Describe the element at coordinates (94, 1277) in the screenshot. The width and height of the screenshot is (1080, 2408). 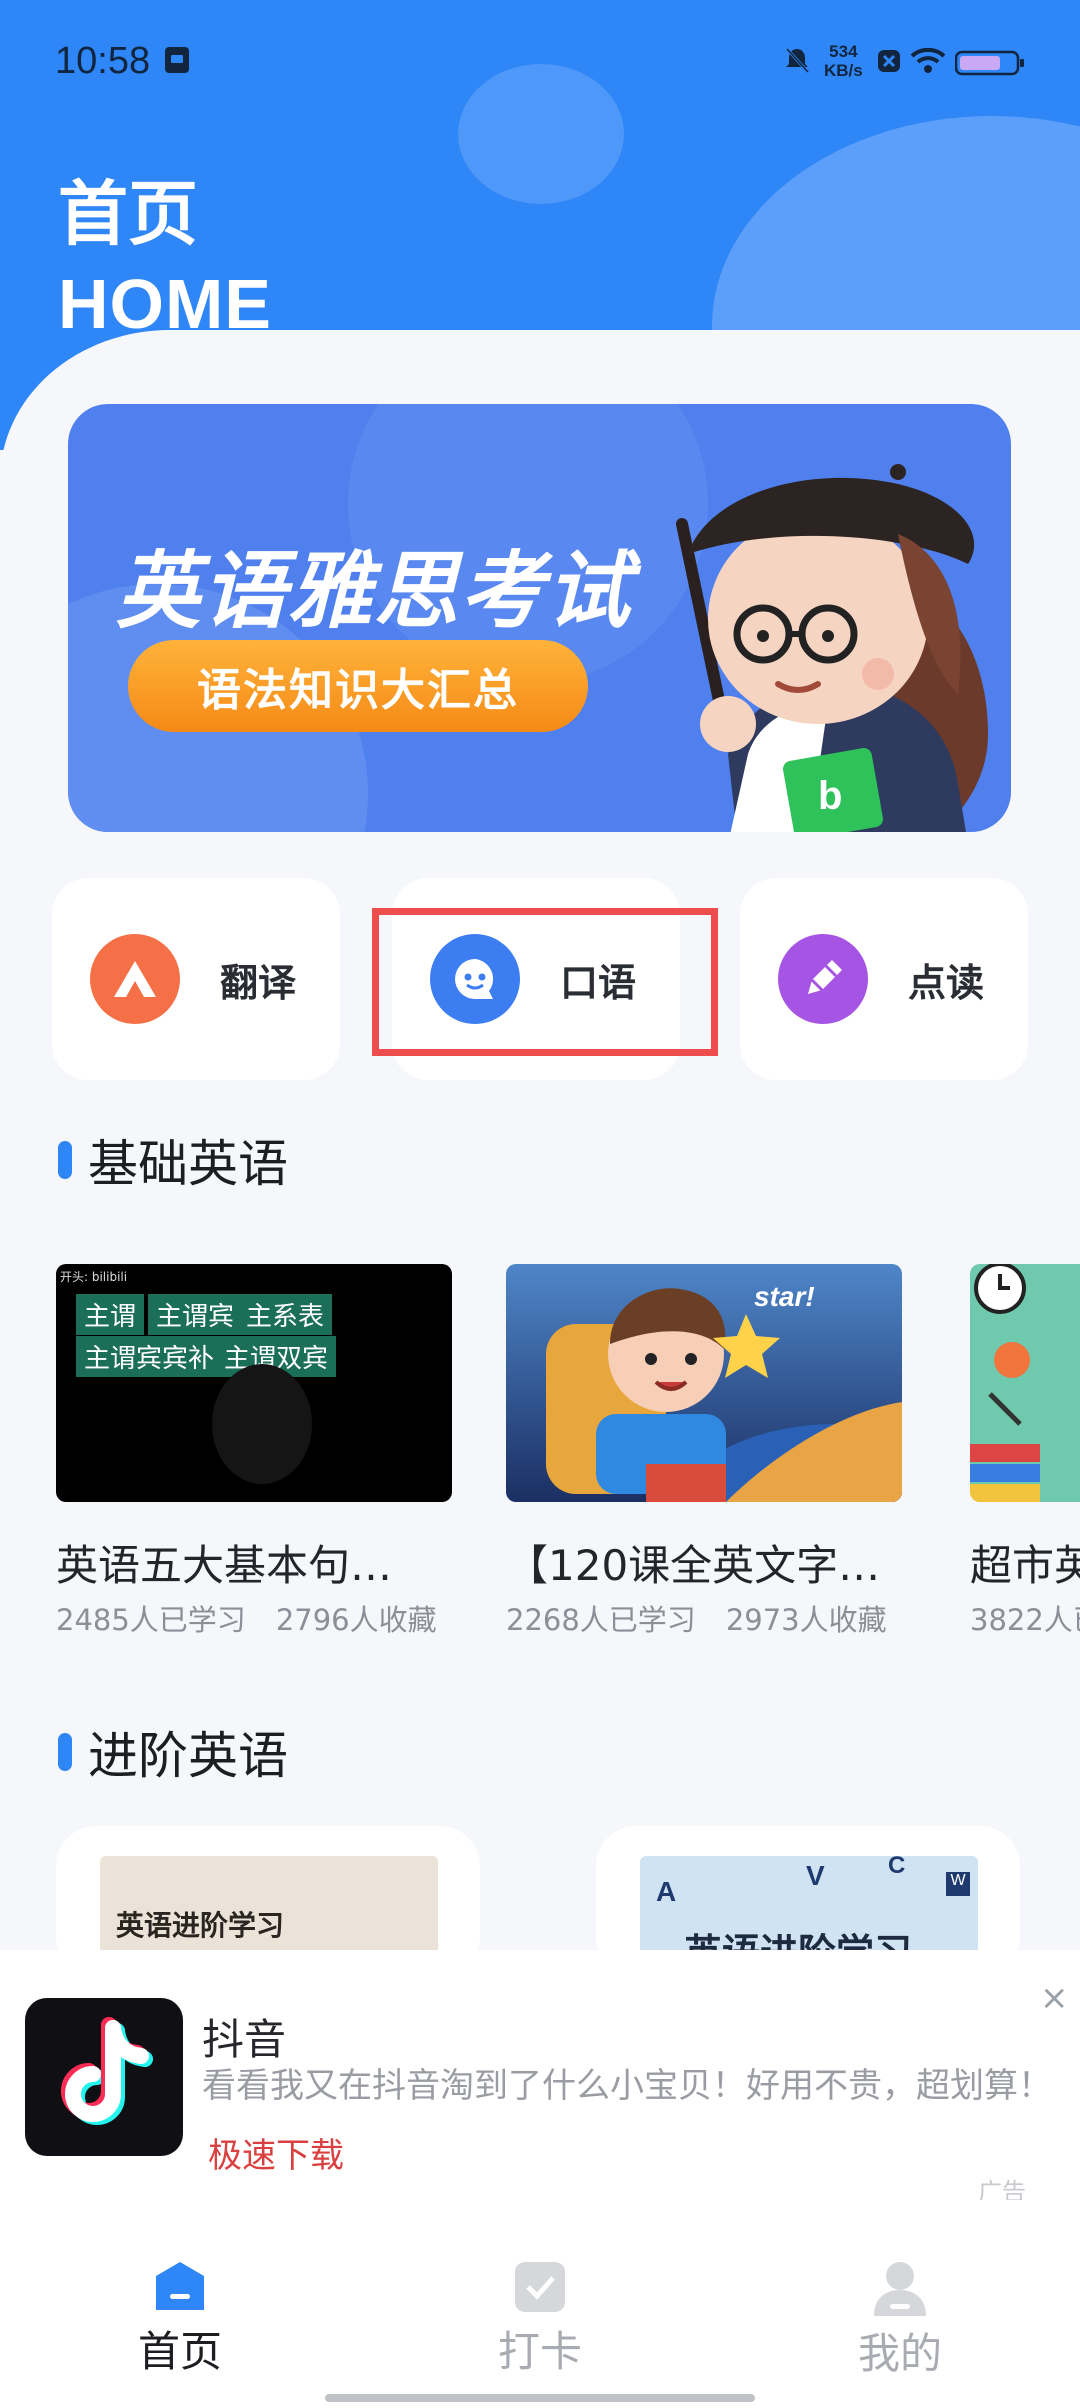
I see `thumb-header-text: 开头: bilibili` at that location.